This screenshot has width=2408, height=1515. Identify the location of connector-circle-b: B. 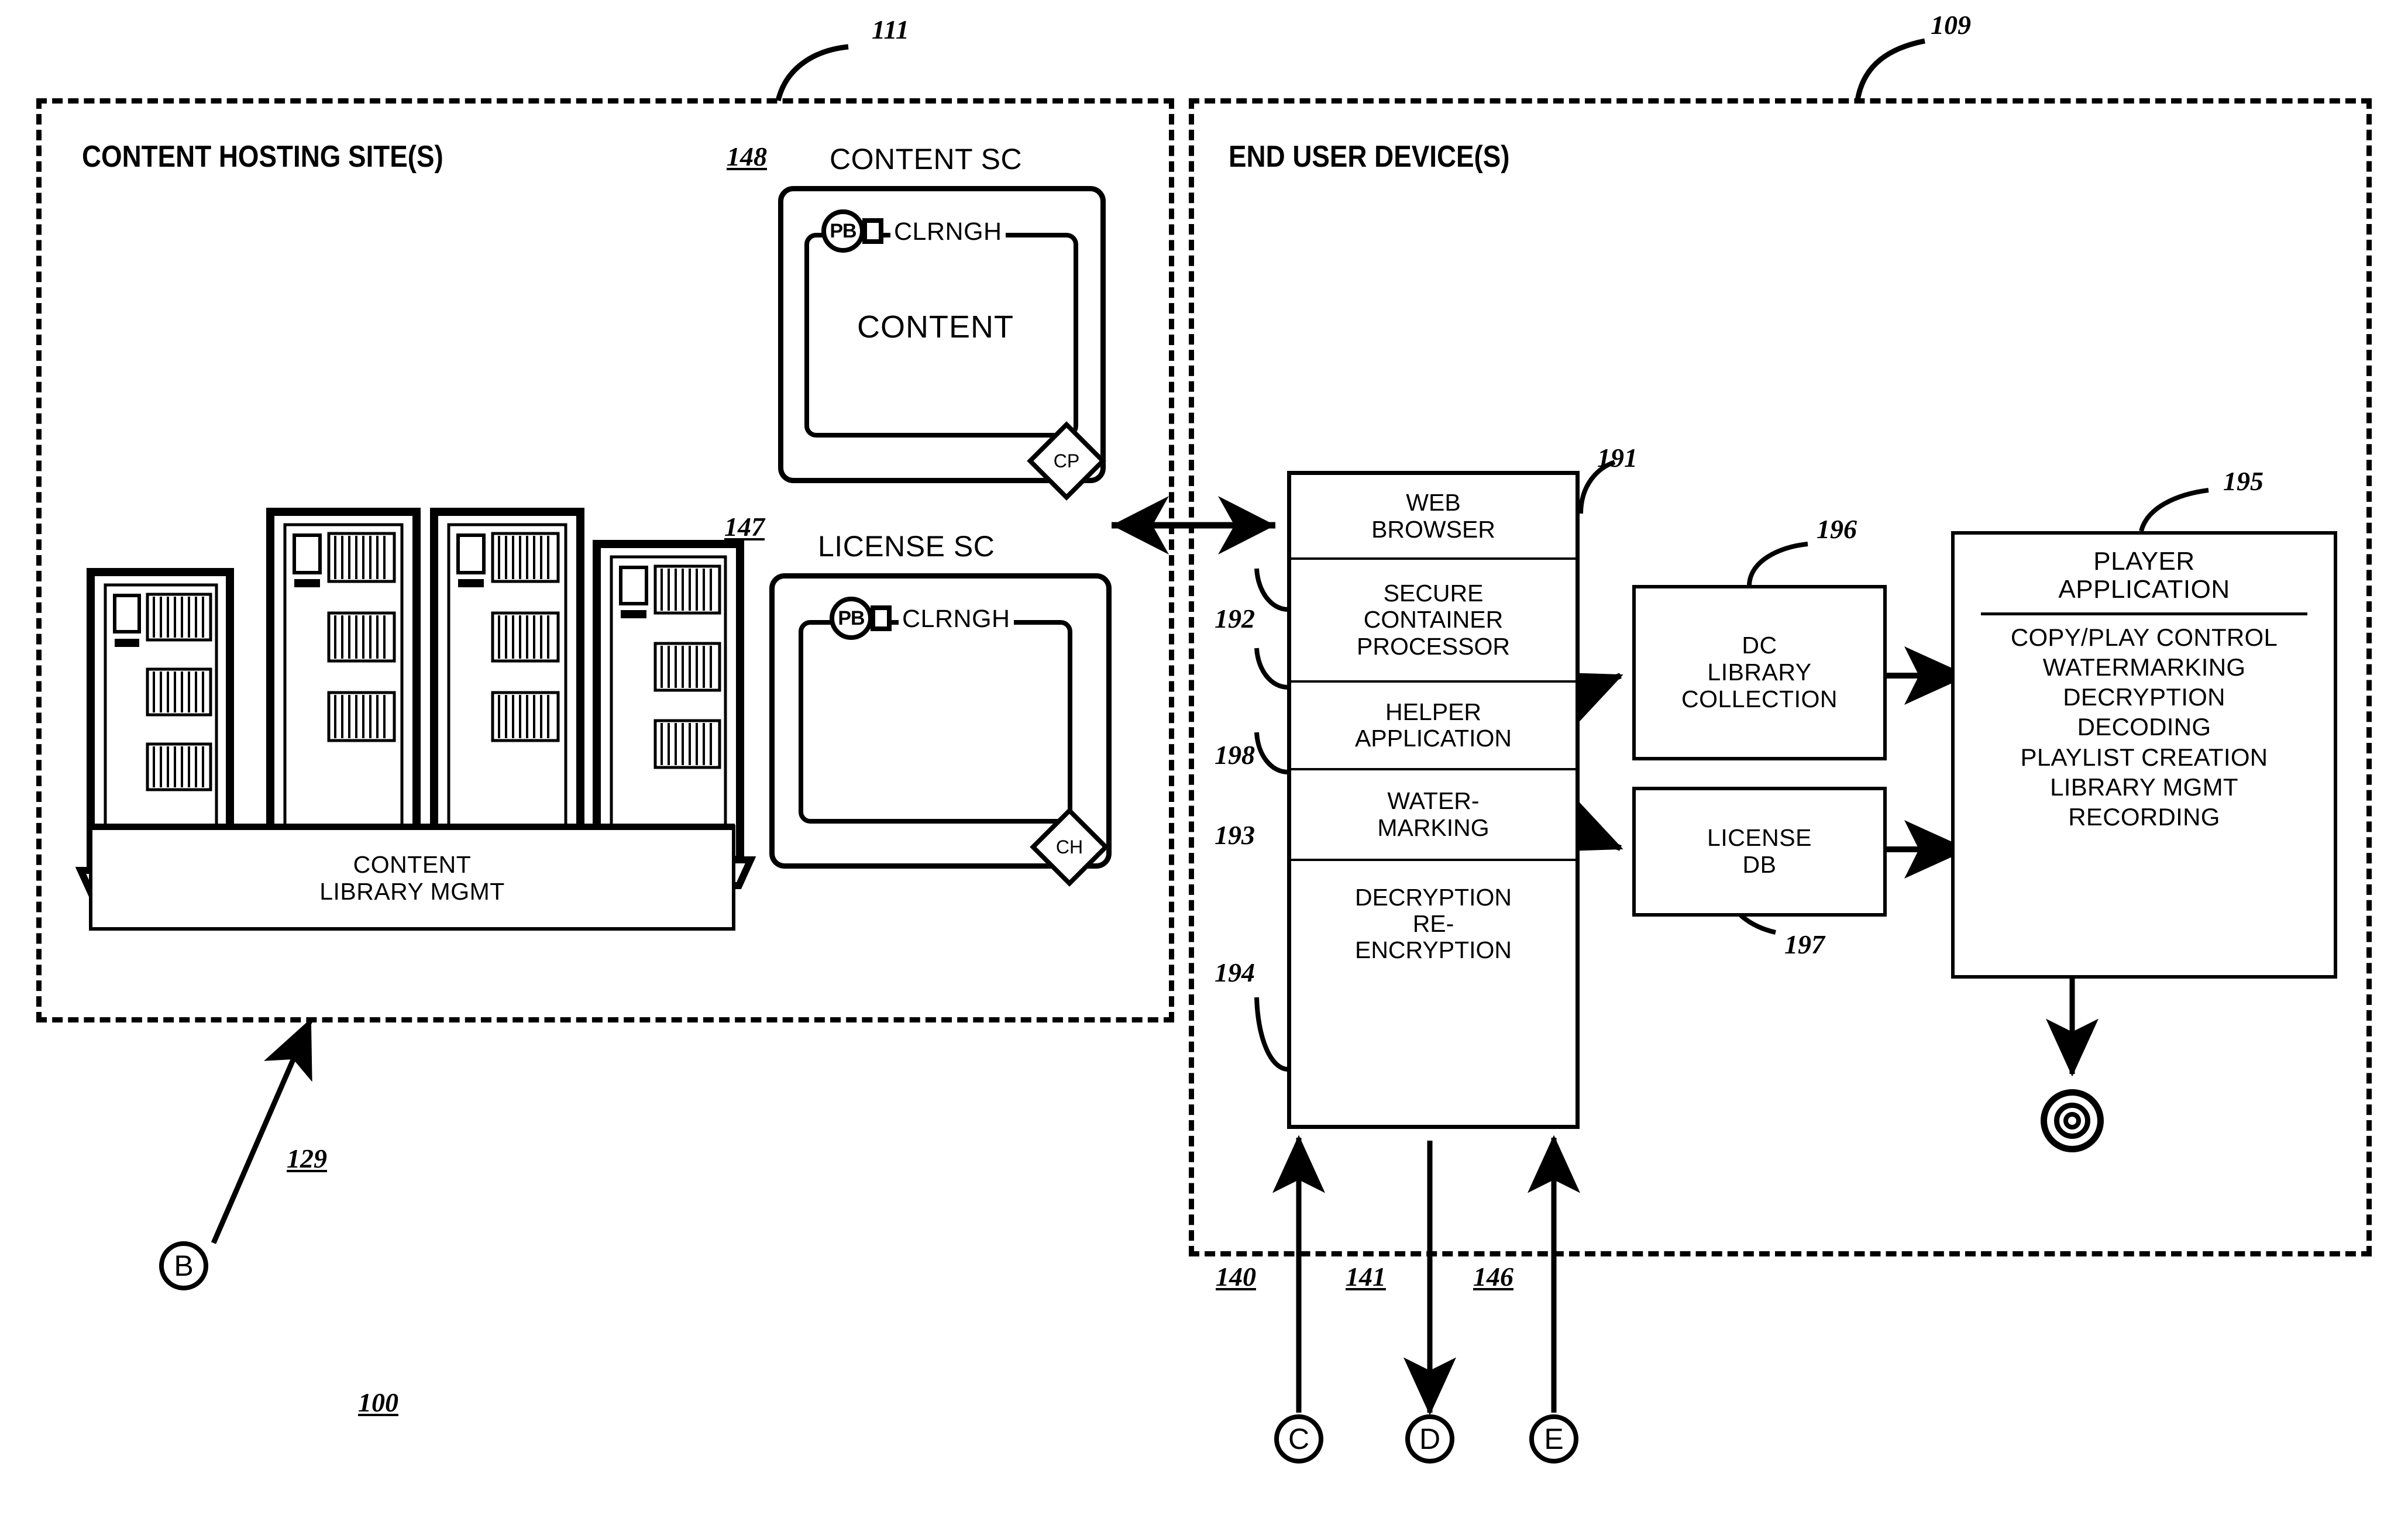
(183, 1266).